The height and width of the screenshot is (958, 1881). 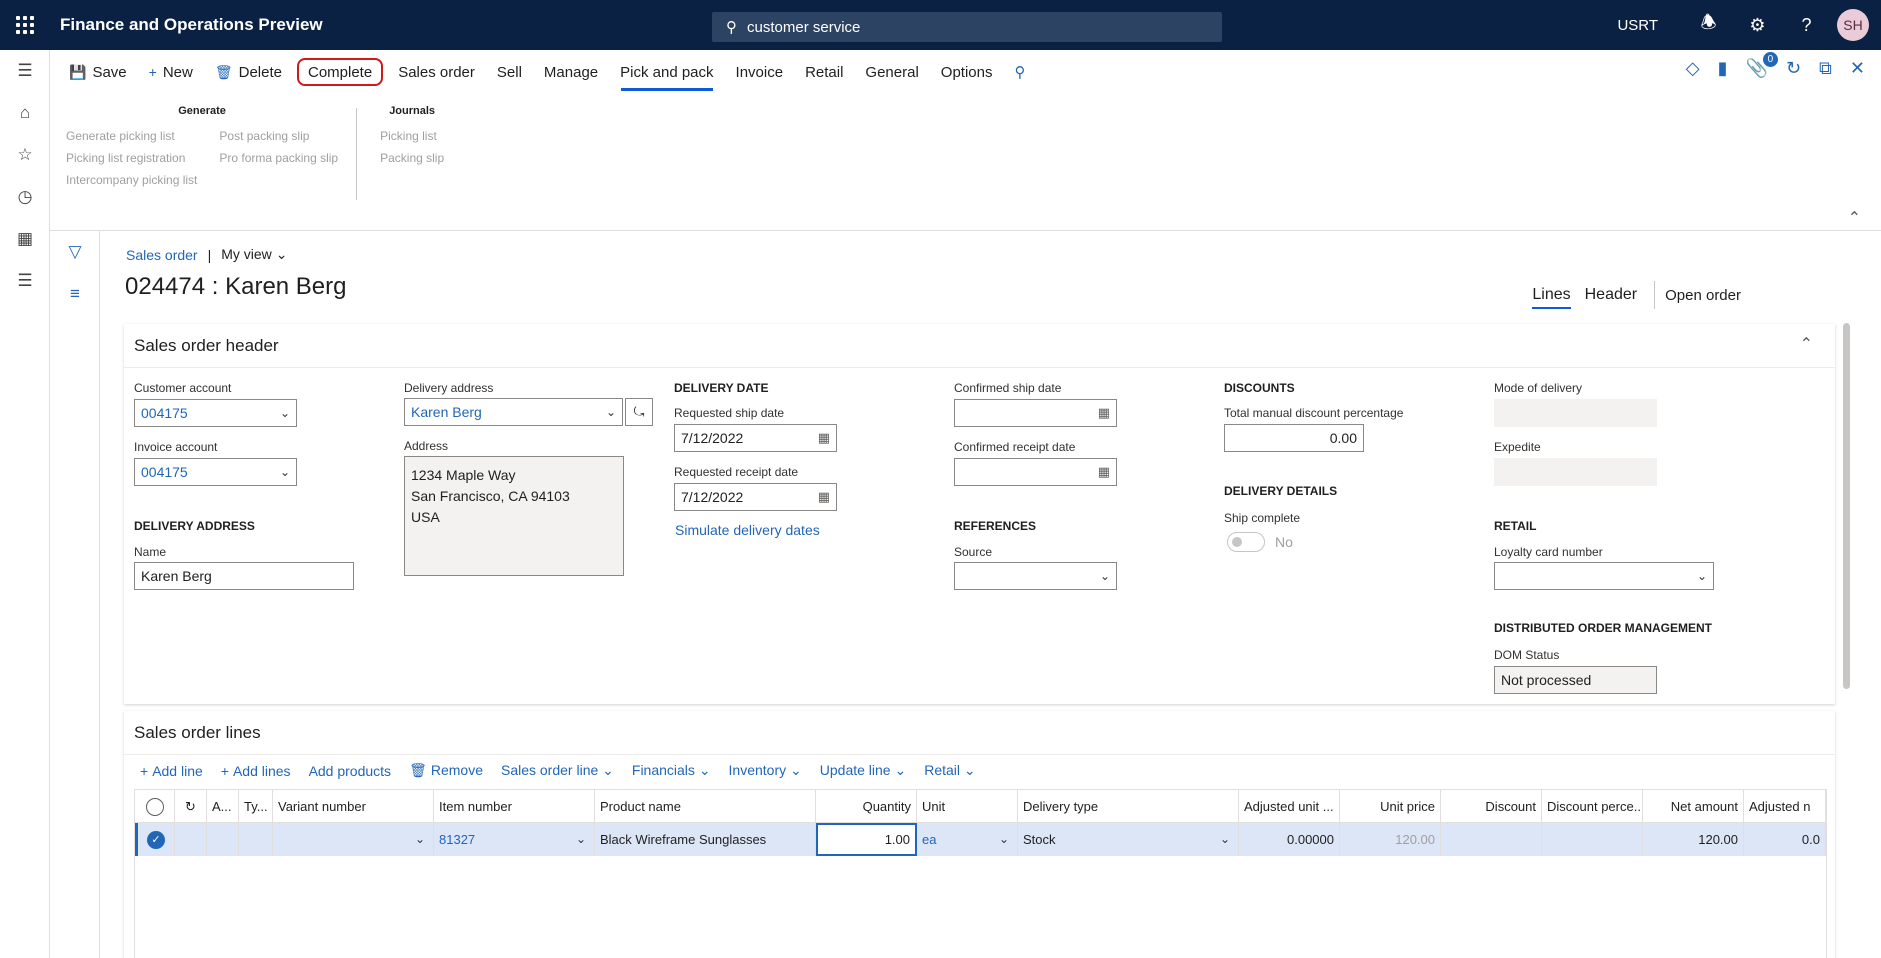 I want to click on retail-menu: Retail ⌄, so click(x=949, y=770).